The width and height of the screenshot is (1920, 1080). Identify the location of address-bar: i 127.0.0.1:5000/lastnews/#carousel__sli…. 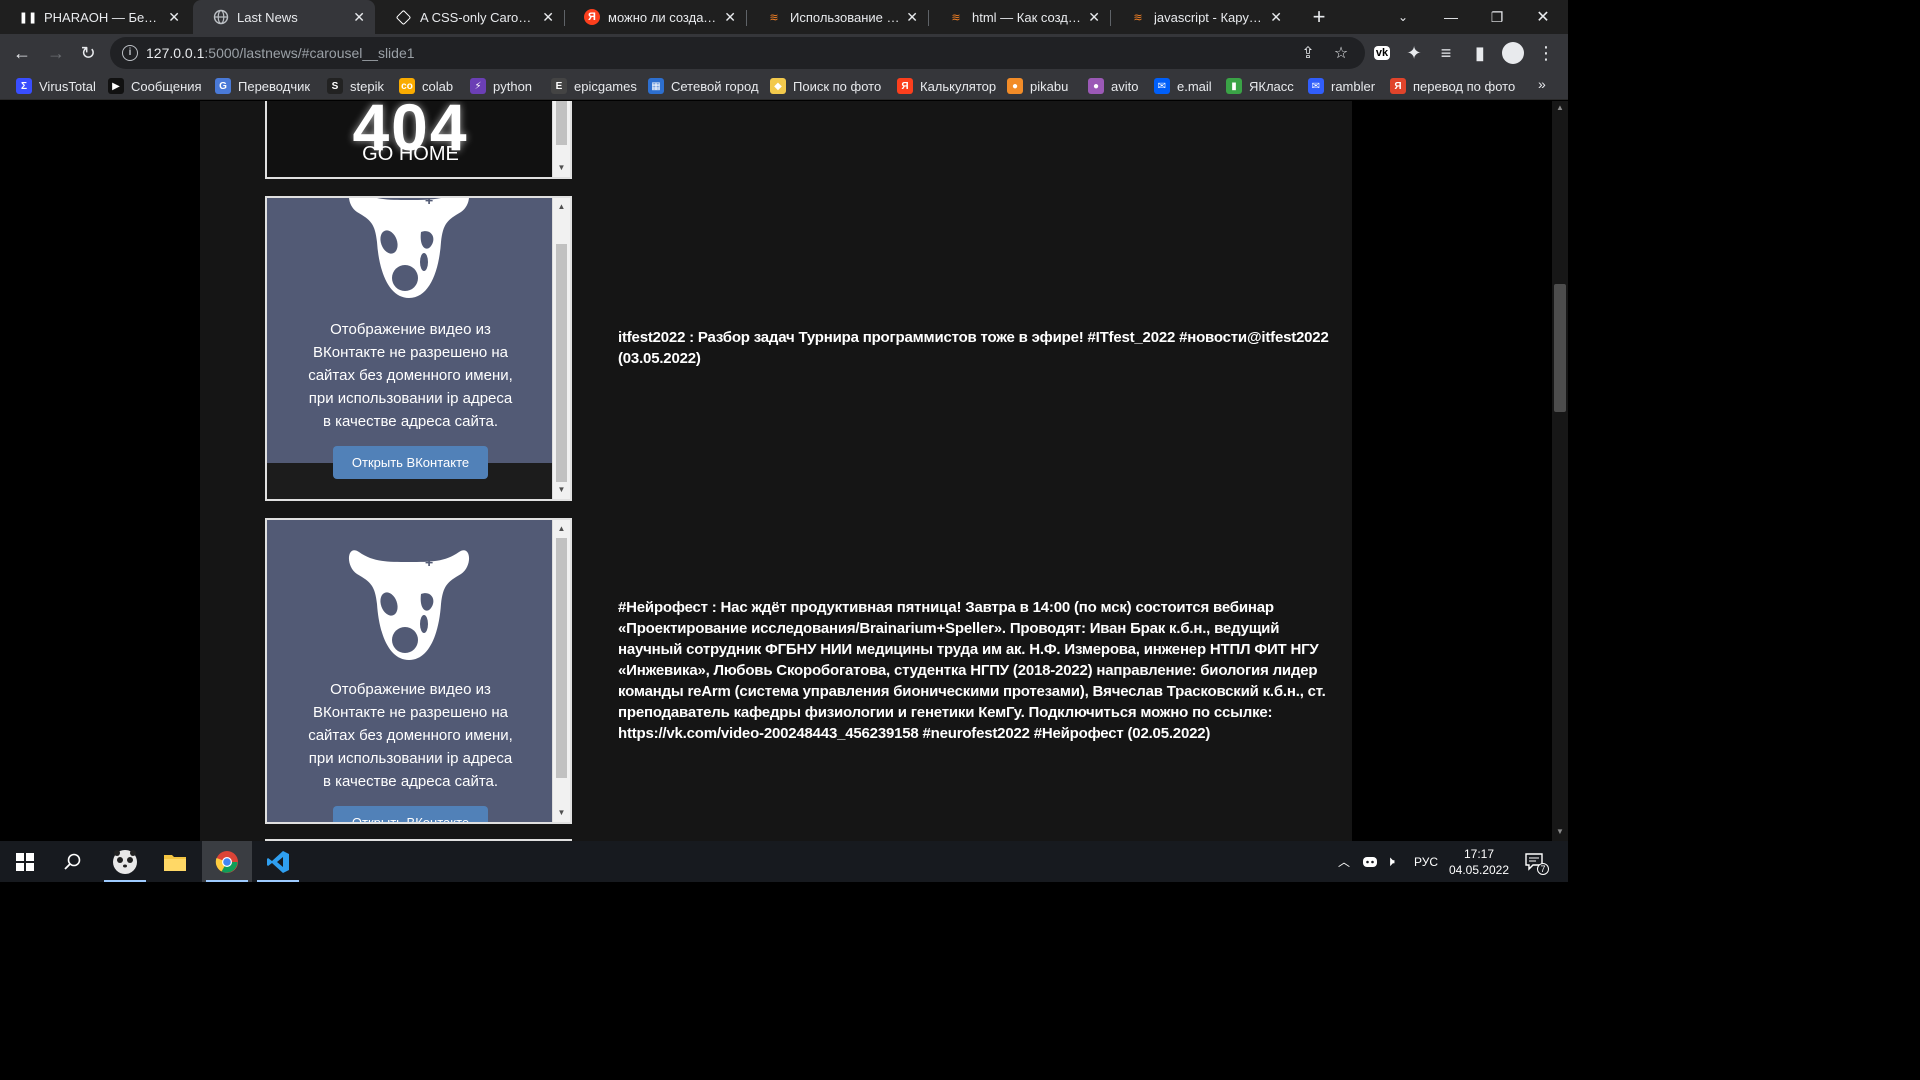
(737, 53).